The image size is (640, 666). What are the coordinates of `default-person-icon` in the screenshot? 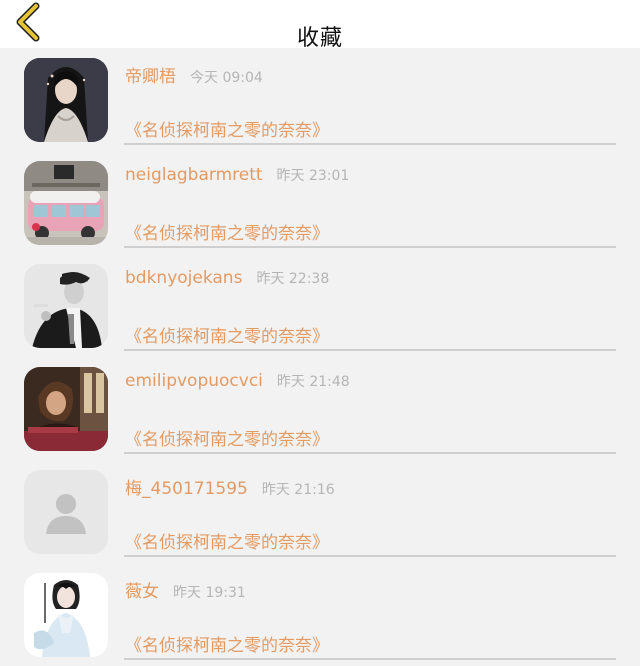 It's located at (66, 512).